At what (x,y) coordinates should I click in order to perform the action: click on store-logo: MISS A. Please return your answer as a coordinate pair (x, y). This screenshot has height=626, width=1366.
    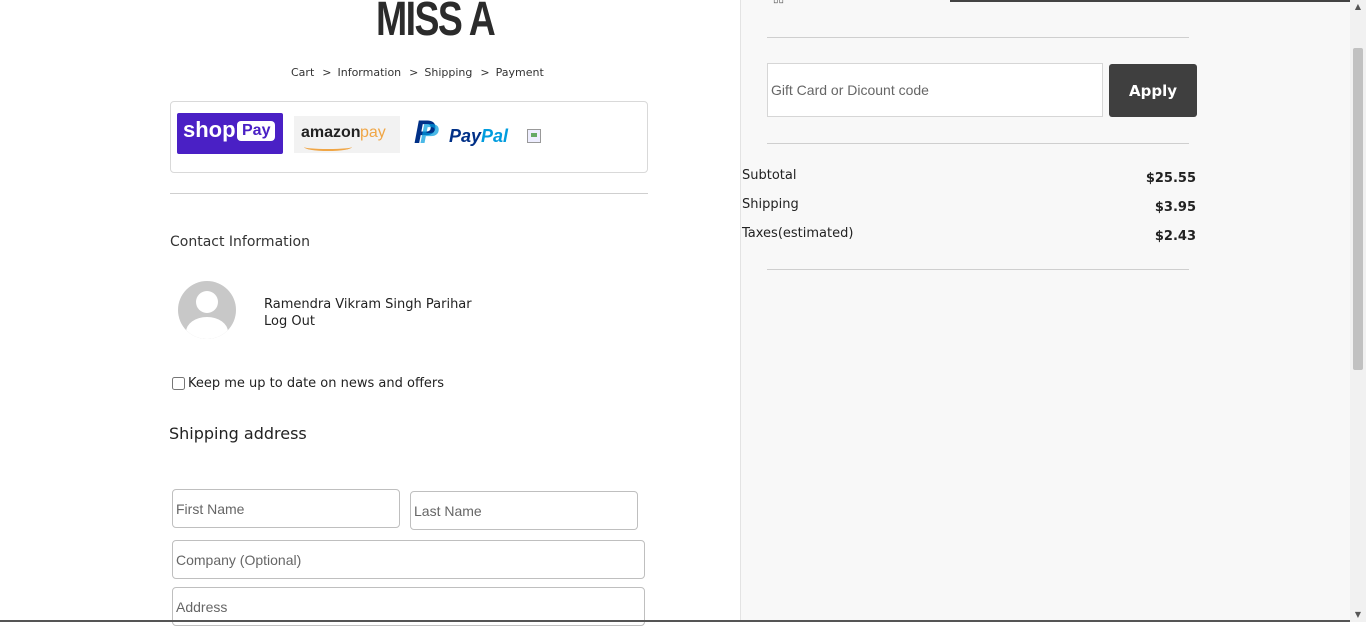
    Looking at the image, I should click on (436, 23).